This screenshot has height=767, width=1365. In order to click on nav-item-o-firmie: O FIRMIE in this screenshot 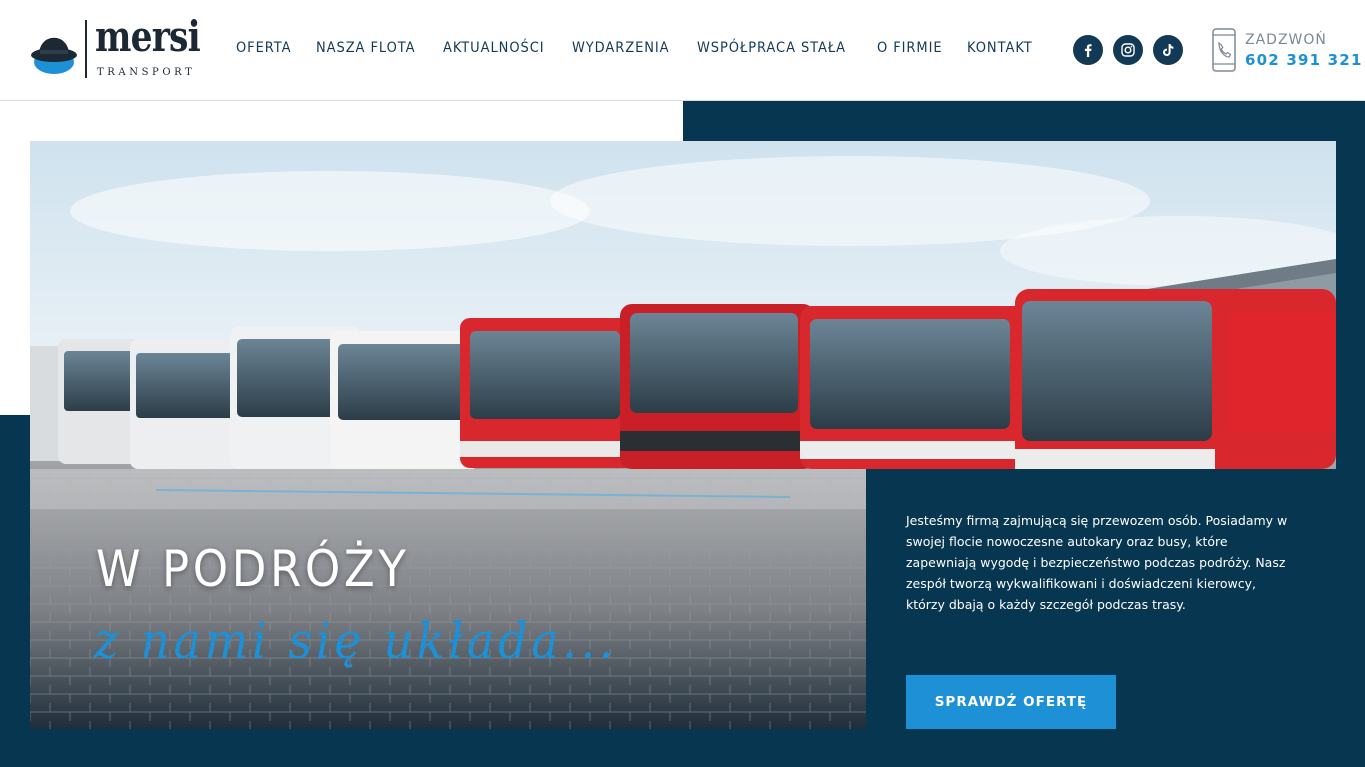, I will do `click(910, 51)`.